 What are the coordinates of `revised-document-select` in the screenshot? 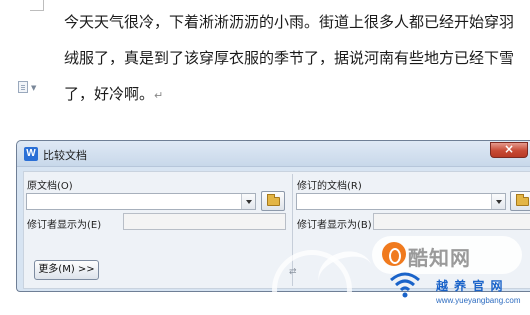 It's located at (401, 201).